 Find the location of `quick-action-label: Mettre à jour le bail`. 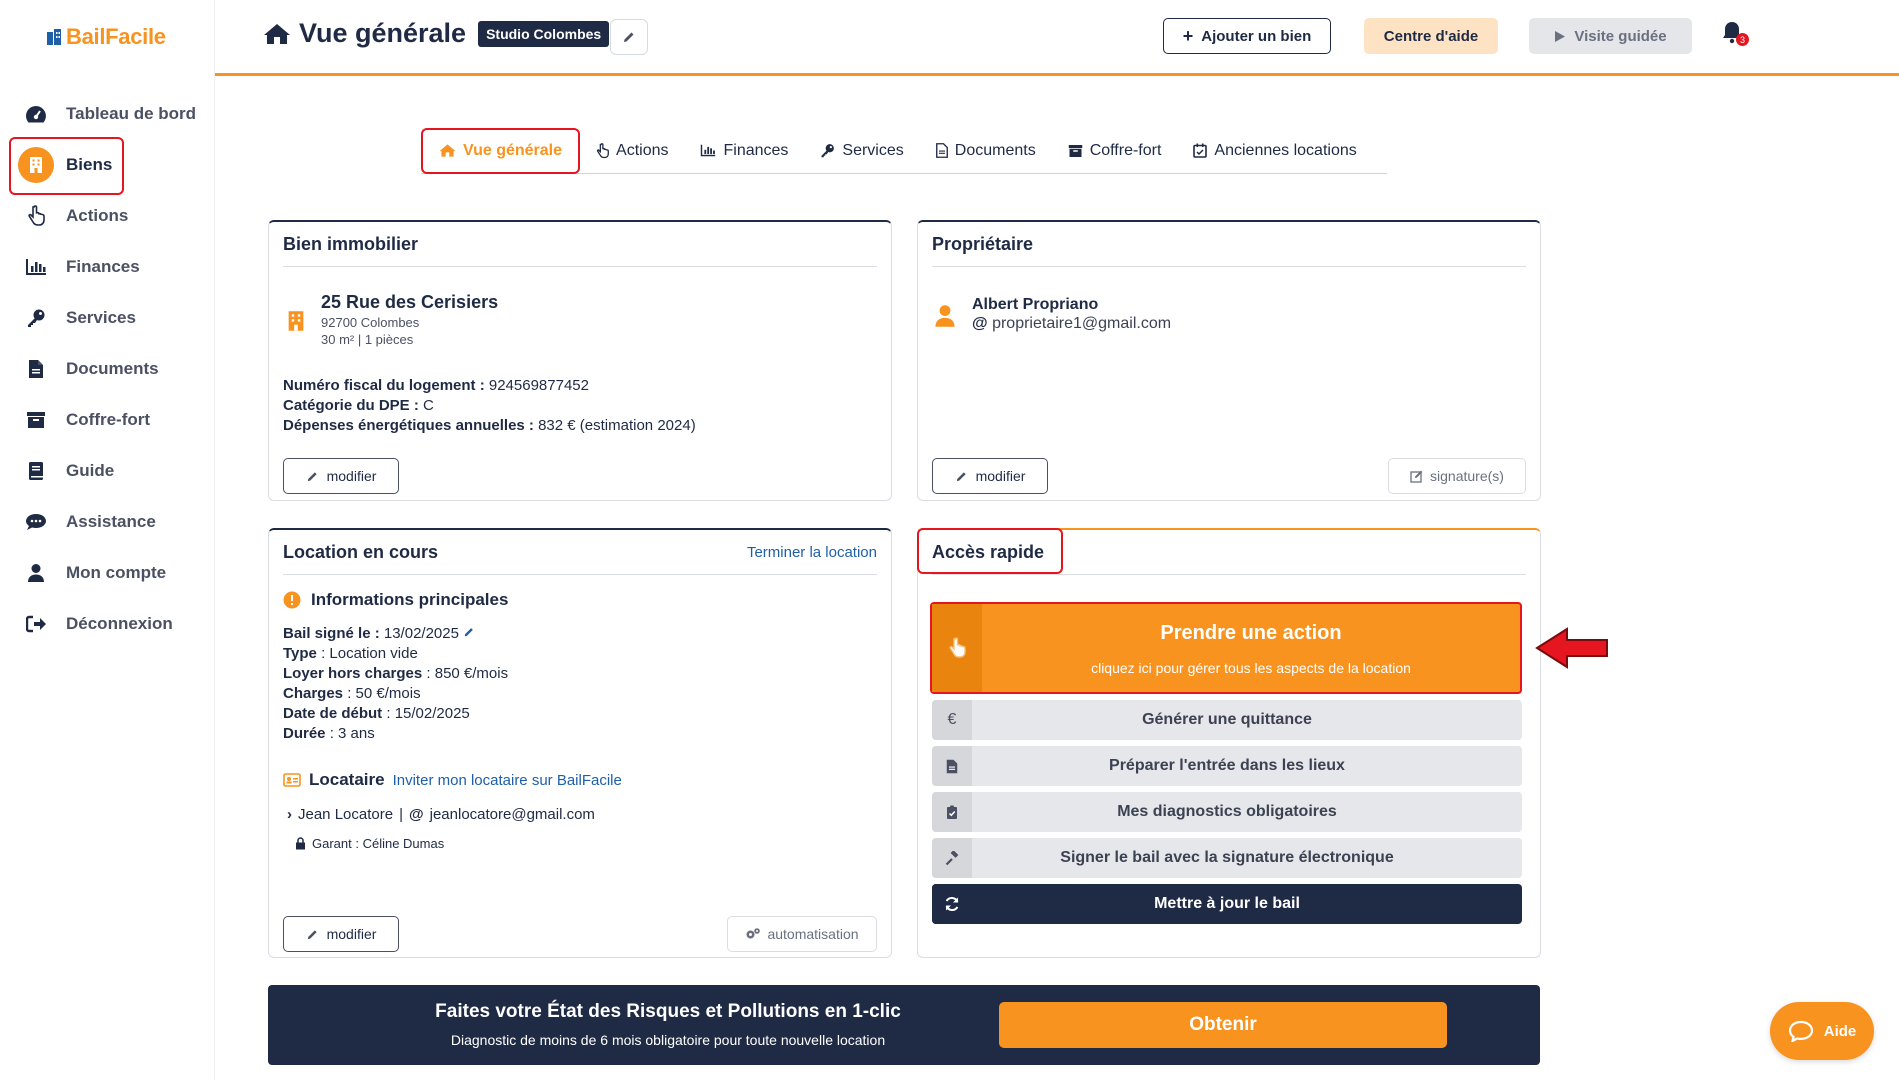

quick-action-label: Mettre à jour le bail is located at coordinates (1227, 903).